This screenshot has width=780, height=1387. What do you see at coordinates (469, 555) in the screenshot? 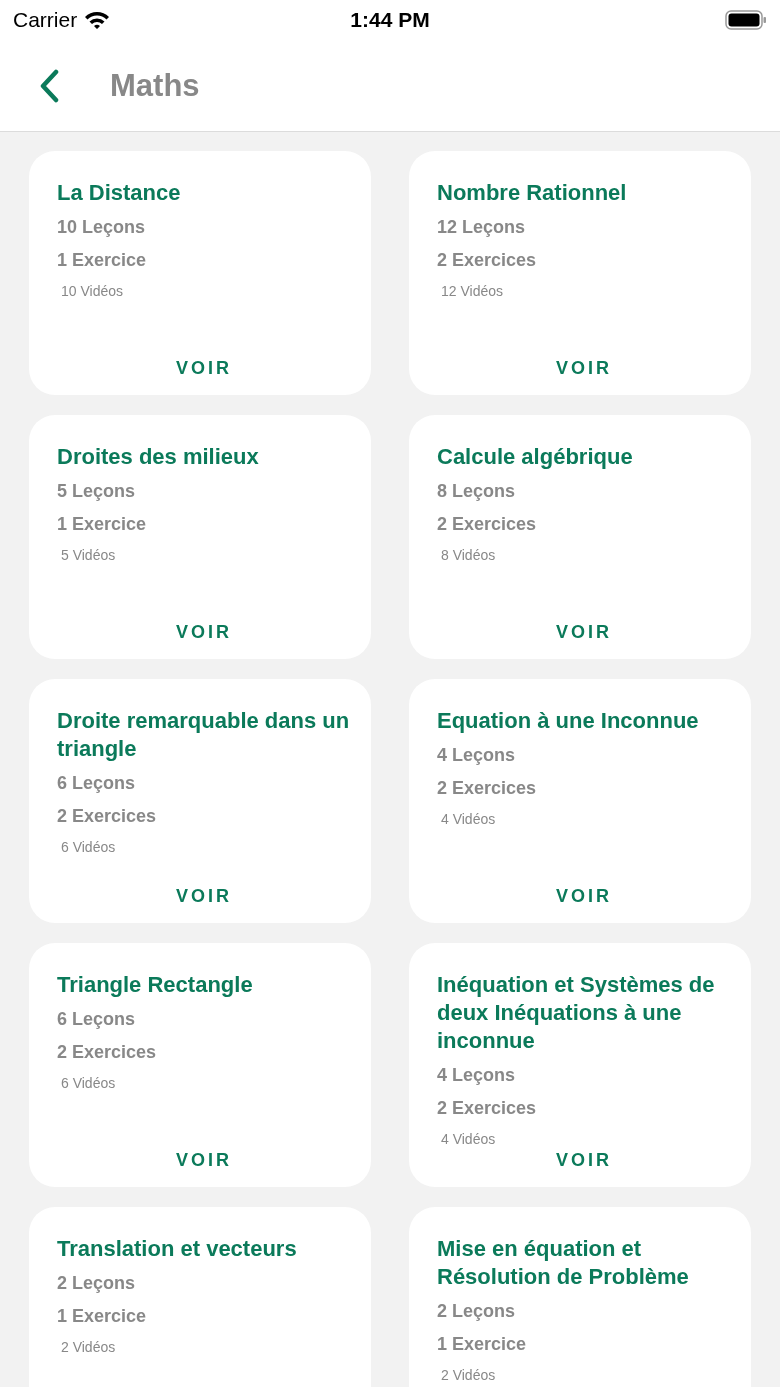
I see `video-count: 8 Vidéos` at bounding box center [469, 555].